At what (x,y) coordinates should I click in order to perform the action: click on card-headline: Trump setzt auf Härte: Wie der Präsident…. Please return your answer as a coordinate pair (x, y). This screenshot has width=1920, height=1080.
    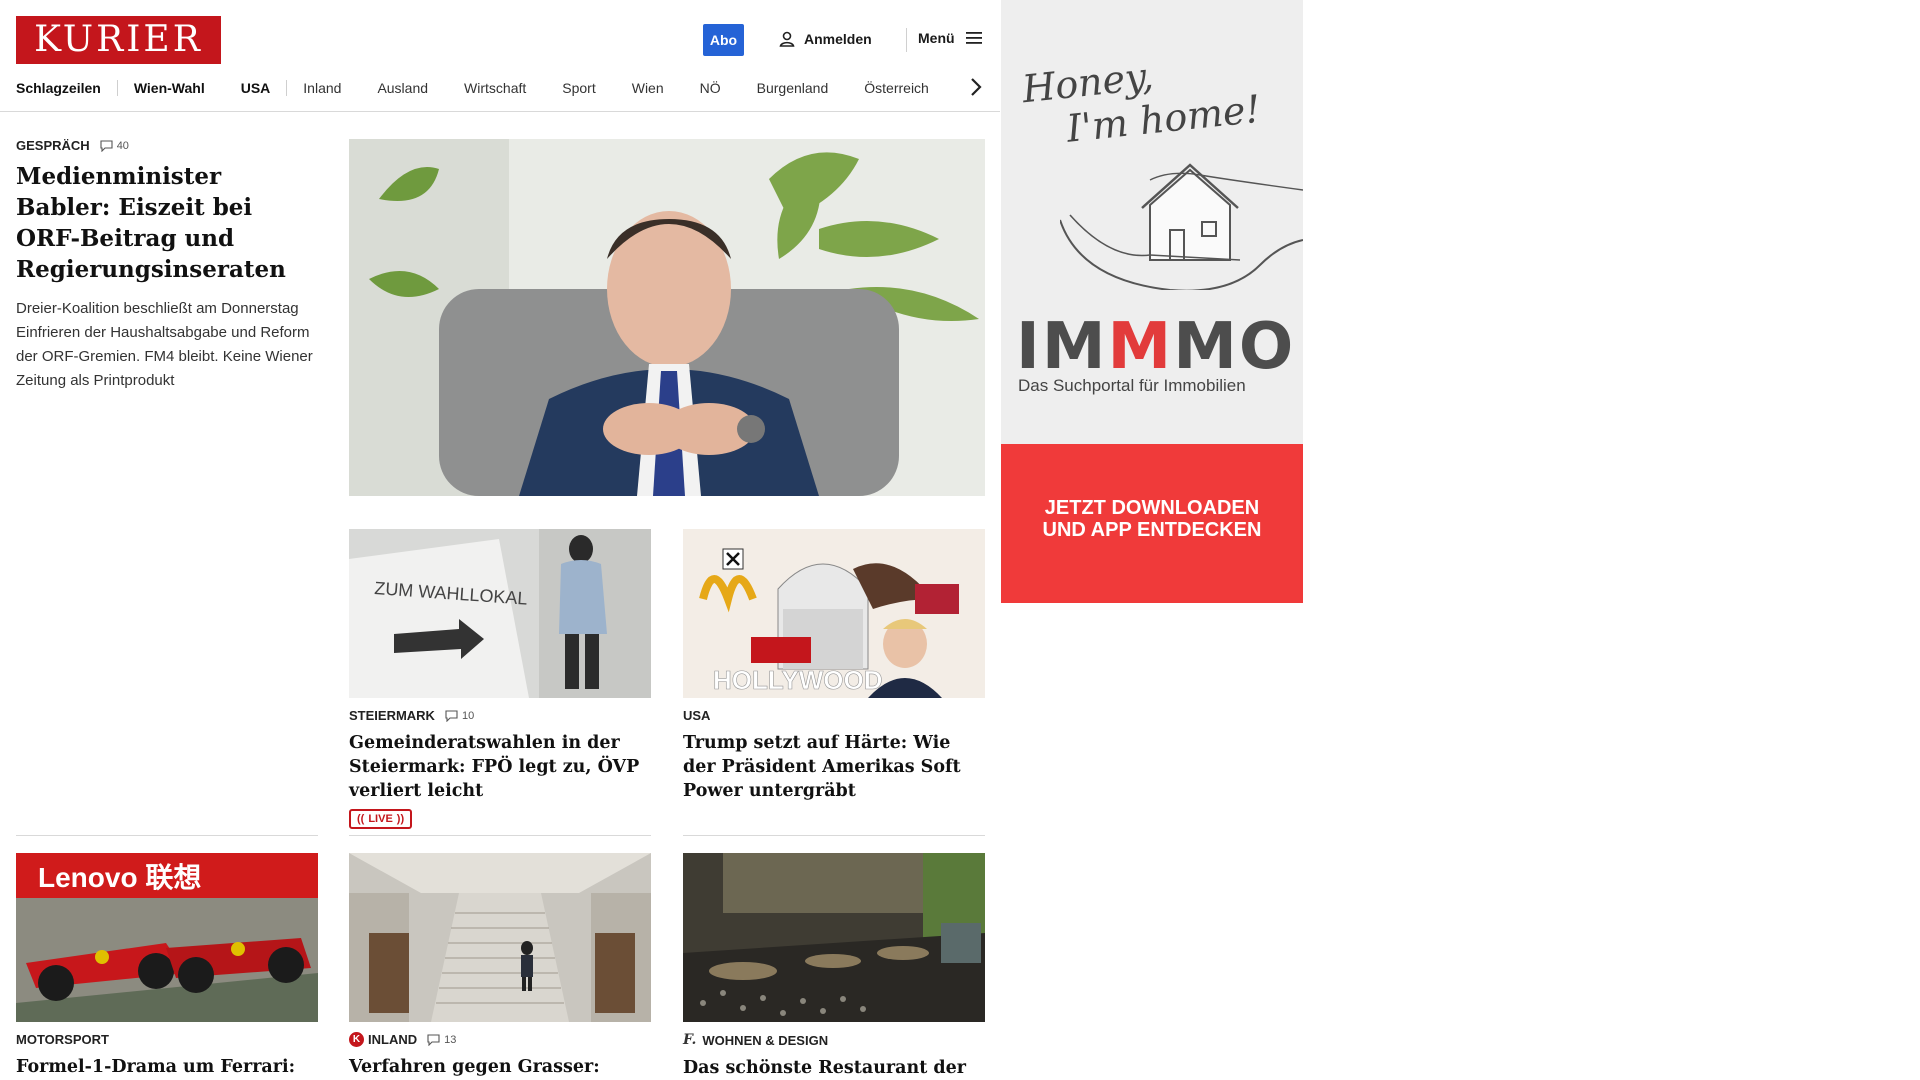
    Looking at the image, I should click on (834, 767).